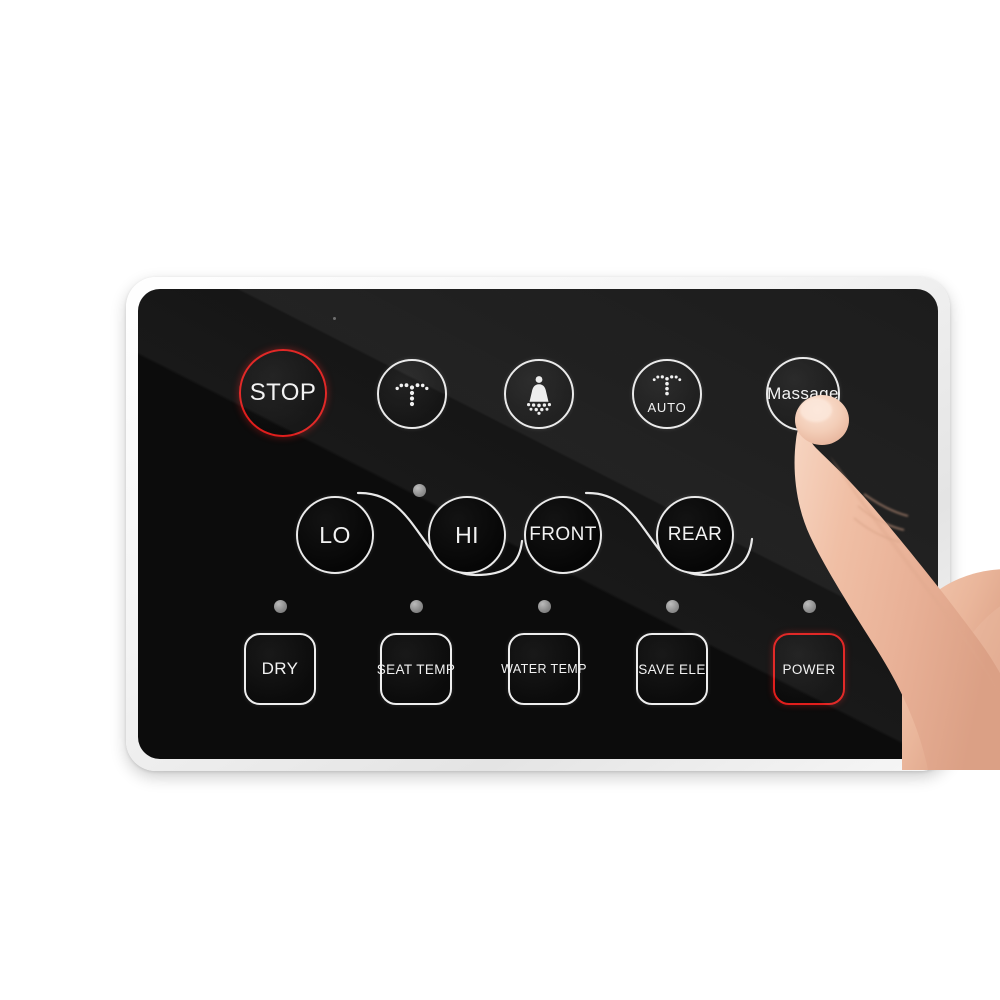  I want to click on pressure-hi-label: HI, so click(467, 534).